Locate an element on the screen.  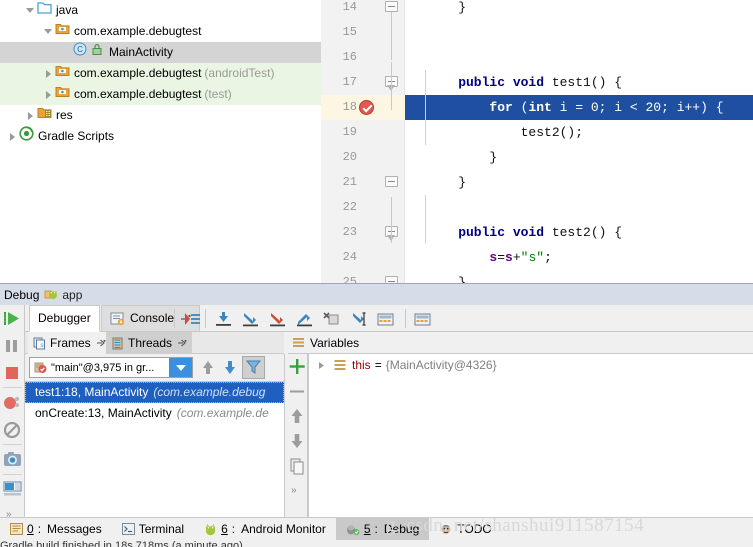
tree-item-res: res is located at coordinates (160, 115).